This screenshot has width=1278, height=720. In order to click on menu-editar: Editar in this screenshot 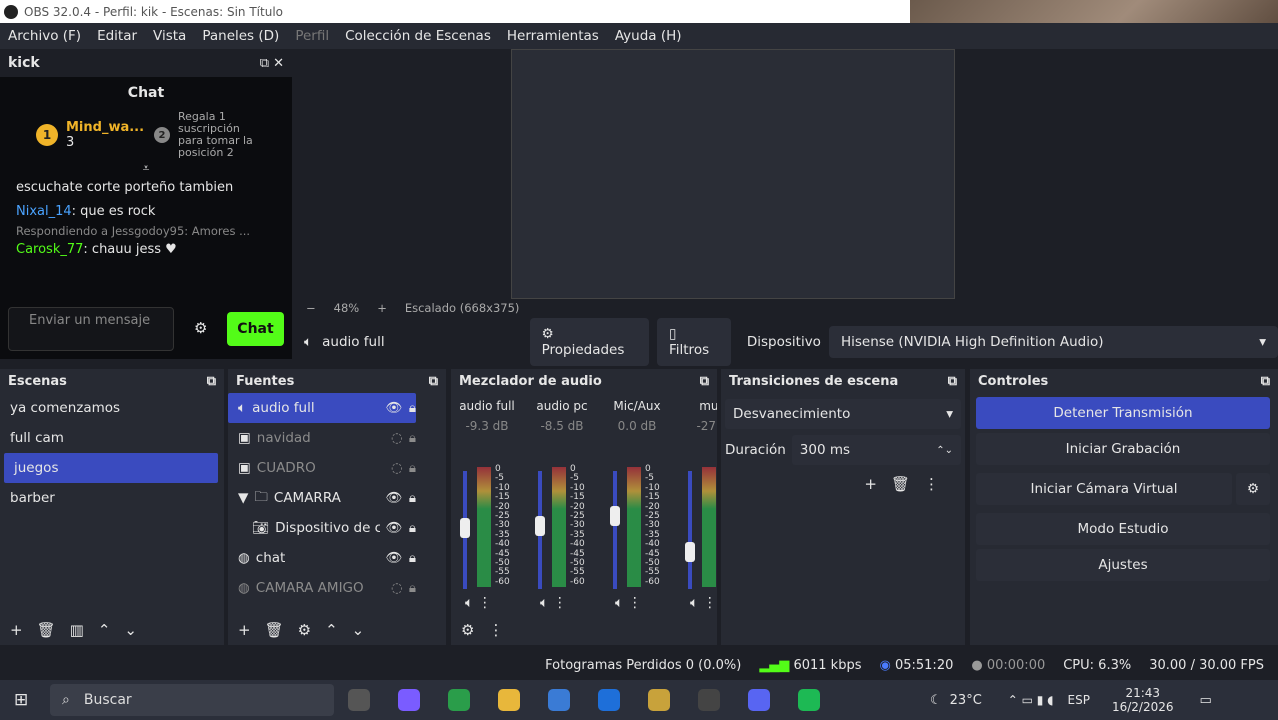, I will do `click(117, 36)`.